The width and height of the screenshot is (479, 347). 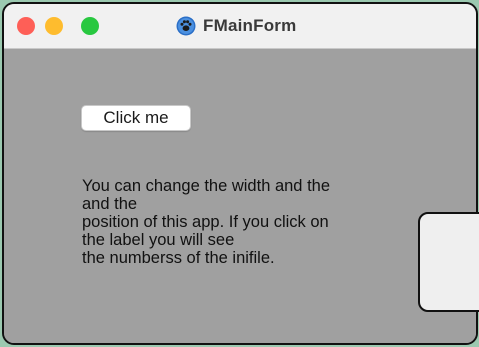 What do you see at coordinates (110, 204) in the screenshot?
I see `info-label-line: and the` at bounding box center [110, 204].